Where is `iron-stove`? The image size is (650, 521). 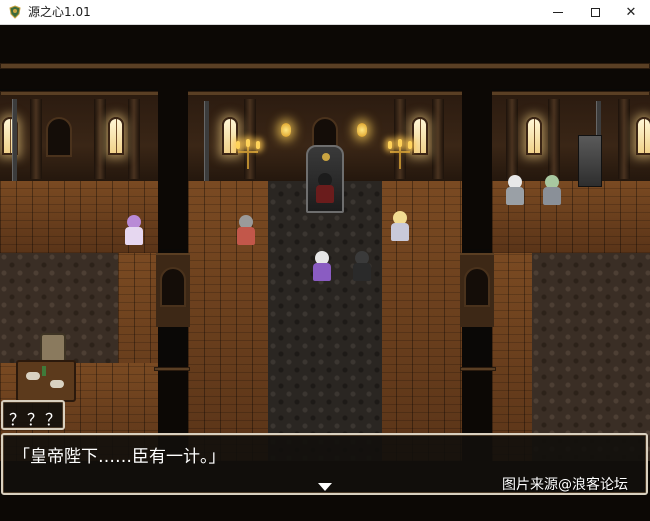 iron-stove is located at coordinates (590, 161).